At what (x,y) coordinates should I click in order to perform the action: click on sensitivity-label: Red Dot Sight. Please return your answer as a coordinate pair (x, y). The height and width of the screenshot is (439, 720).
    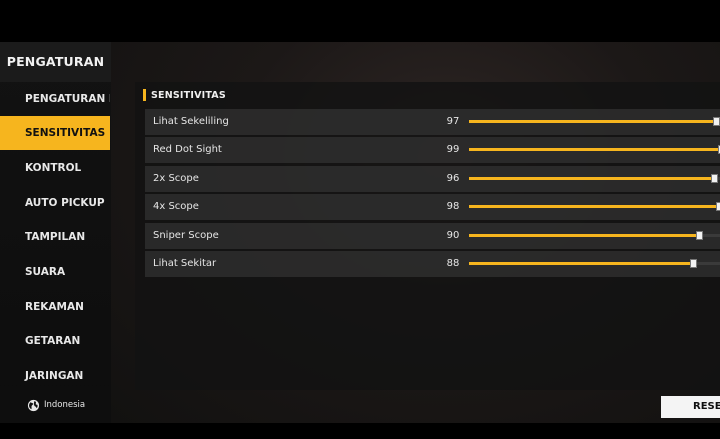
    Looking at the image, I should click on (187, 149).